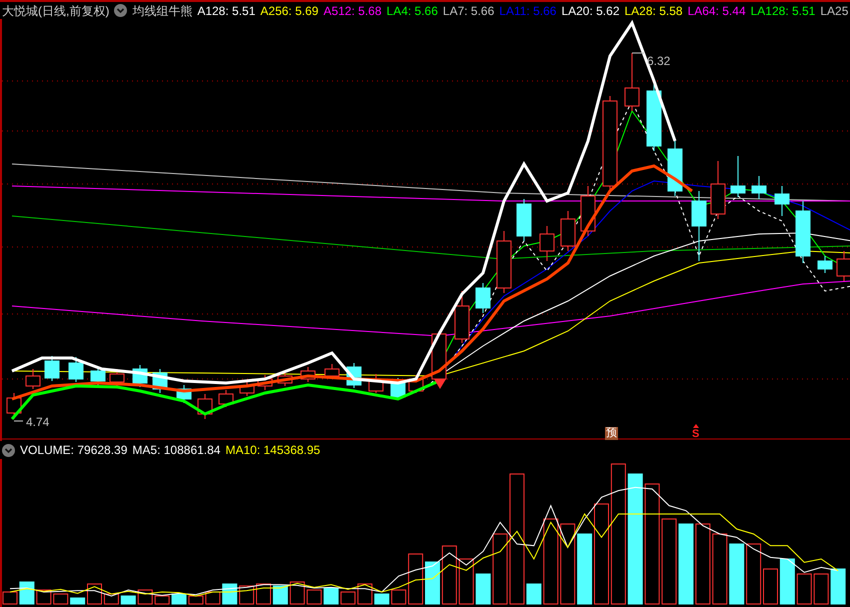 The image size is (850, 607). I want to click on legend-value: MA10: 145368.95, so click(272, 450).